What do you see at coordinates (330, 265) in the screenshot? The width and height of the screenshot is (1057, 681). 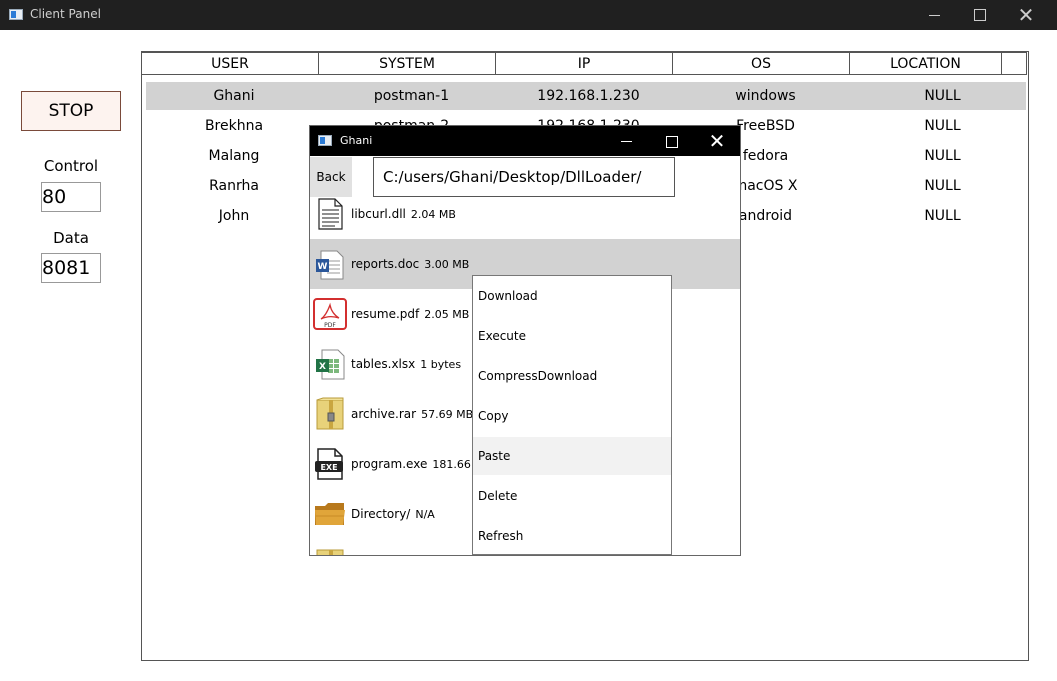 I see `word-doc-icon: W` at bounding box center [330, 265].